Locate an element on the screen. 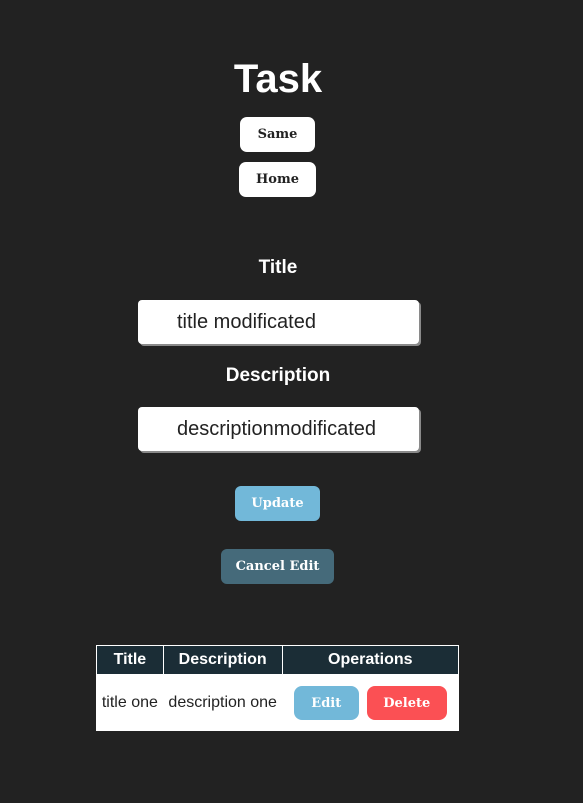 The width and height of the screenshot is (583, 803). description-label: Description is located at coordinates (278, 375).